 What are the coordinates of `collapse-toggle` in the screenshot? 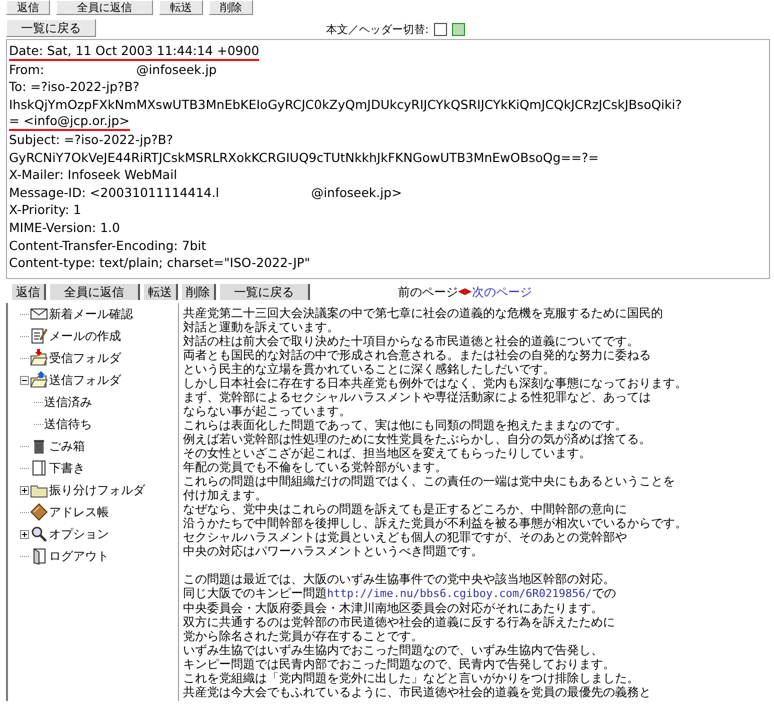 It's located at (24, 380).